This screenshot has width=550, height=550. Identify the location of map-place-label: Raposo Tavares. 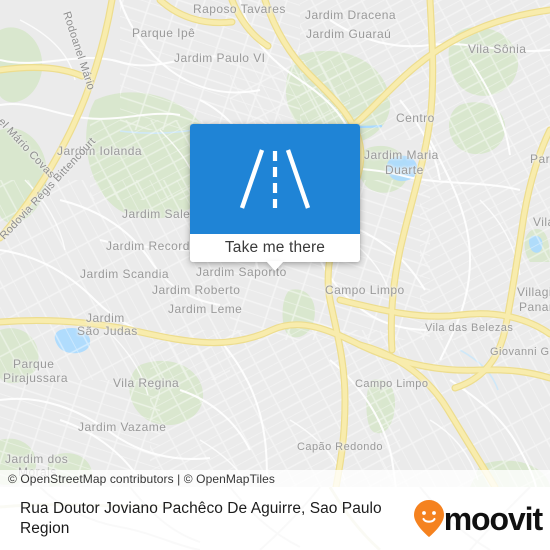
(239, 9).